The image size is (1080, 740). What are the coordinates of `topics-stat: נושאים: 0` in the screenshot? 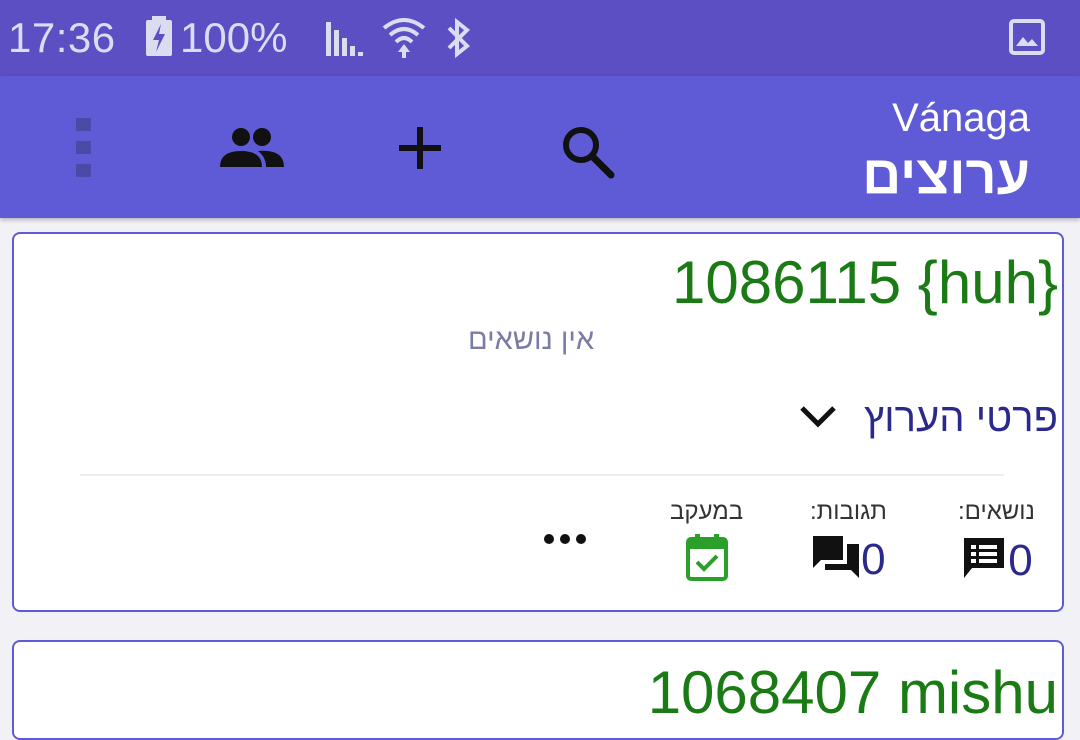 It's located at (996, 542).